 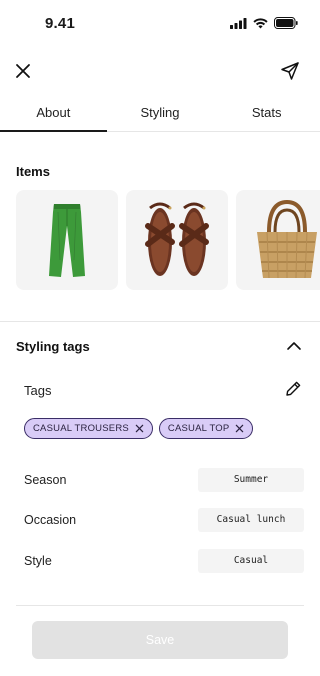 What do you see at coordinates (164, 480) in the screenshot?
I see `season-row: Season Summer` at bounding box center [164, 480].